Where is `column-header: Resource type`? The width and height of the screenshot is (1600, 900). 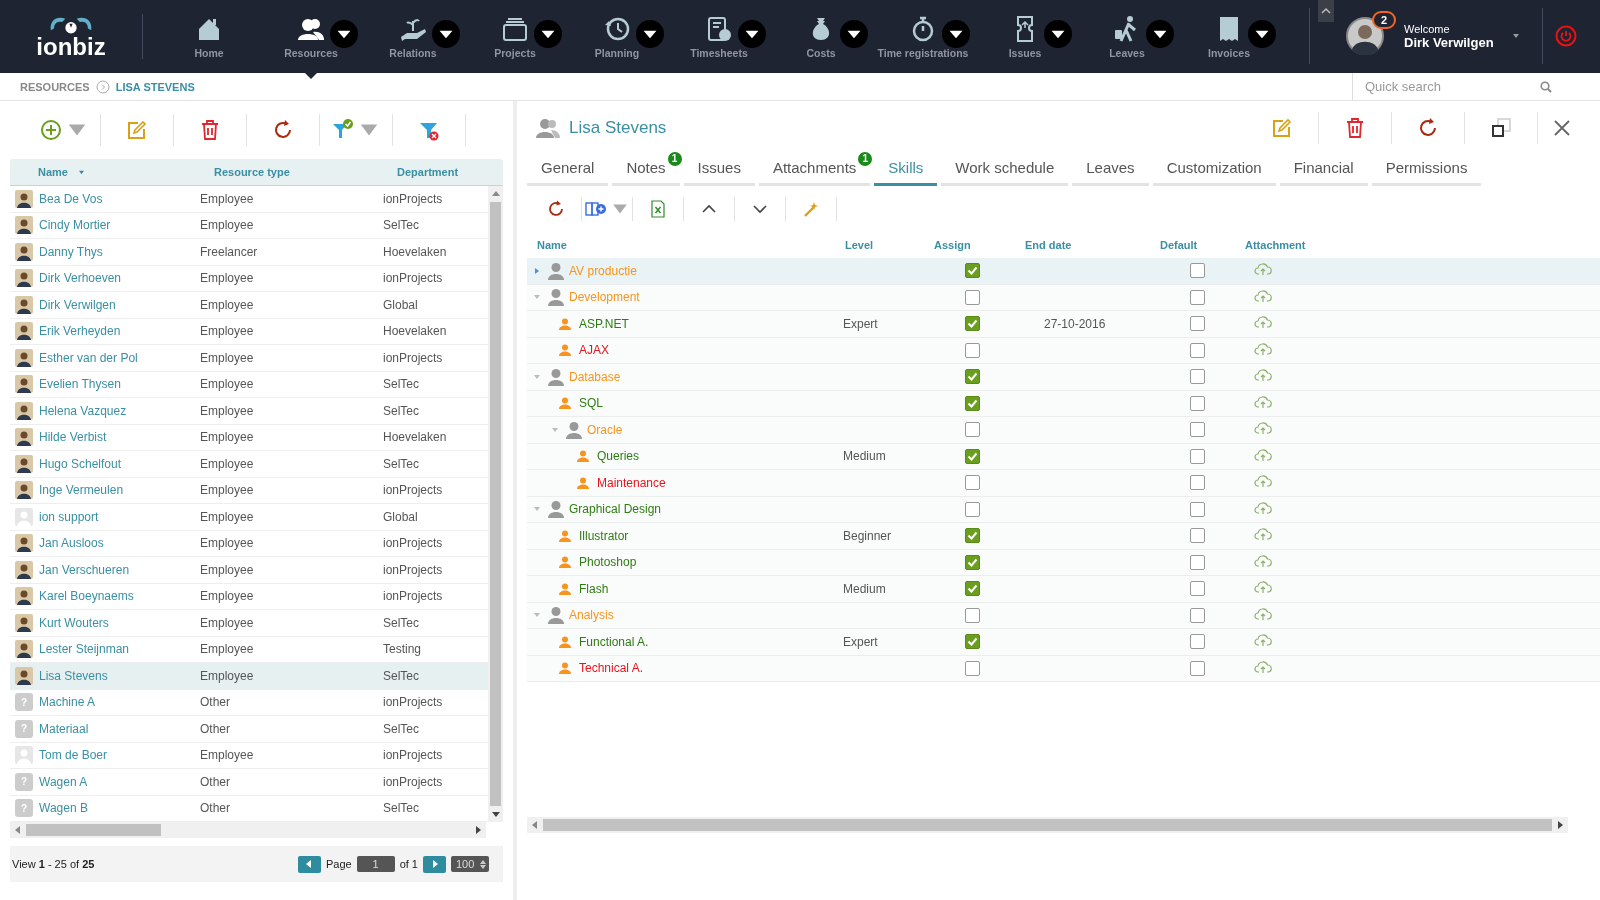
column-header: Resource type is located at coordinates (291, 172).